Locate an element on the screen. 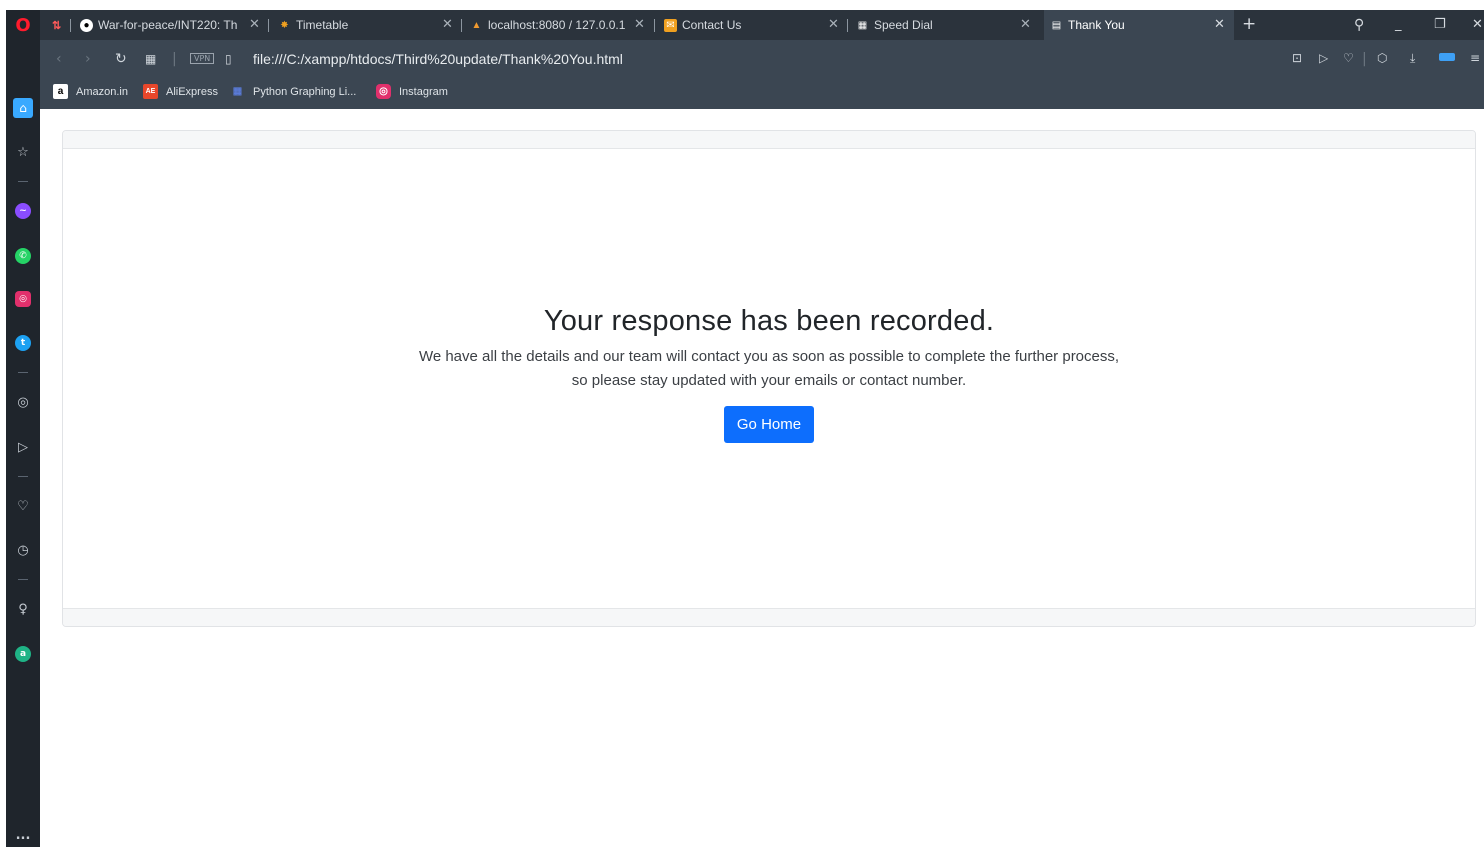 The height and width of the screenshot is (847, 1484). bookmark-heart-icon: ♡ is located at coordinates (1348, 58).